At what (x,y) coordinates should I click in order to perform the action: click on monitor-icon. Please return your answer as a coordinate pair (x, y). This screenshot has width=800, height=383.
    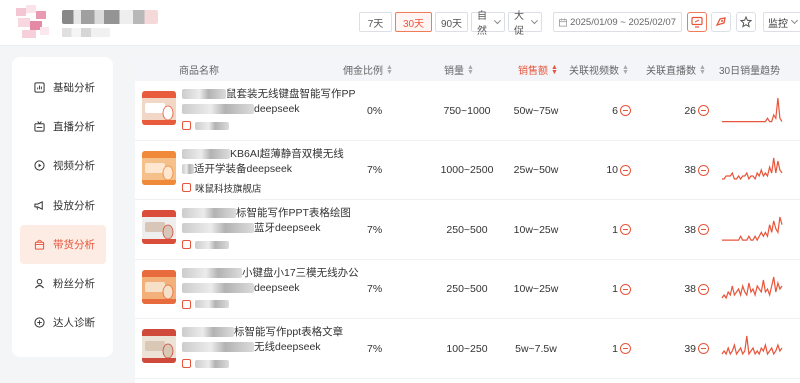
    Looking at the image, I should click on (697, 22).